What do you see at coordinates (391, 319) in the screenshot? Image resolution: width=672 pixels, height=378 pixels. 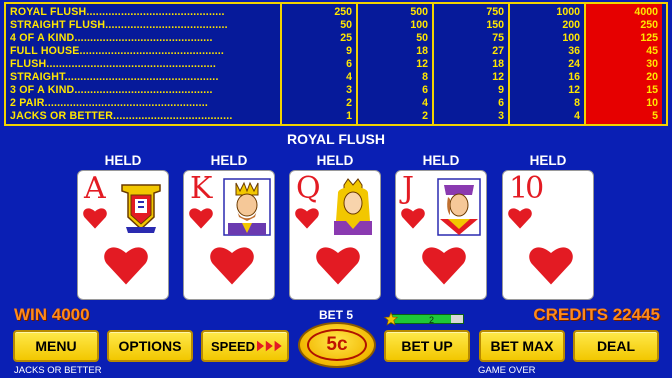 I see `star-icon` at bounding box center [391, 319].